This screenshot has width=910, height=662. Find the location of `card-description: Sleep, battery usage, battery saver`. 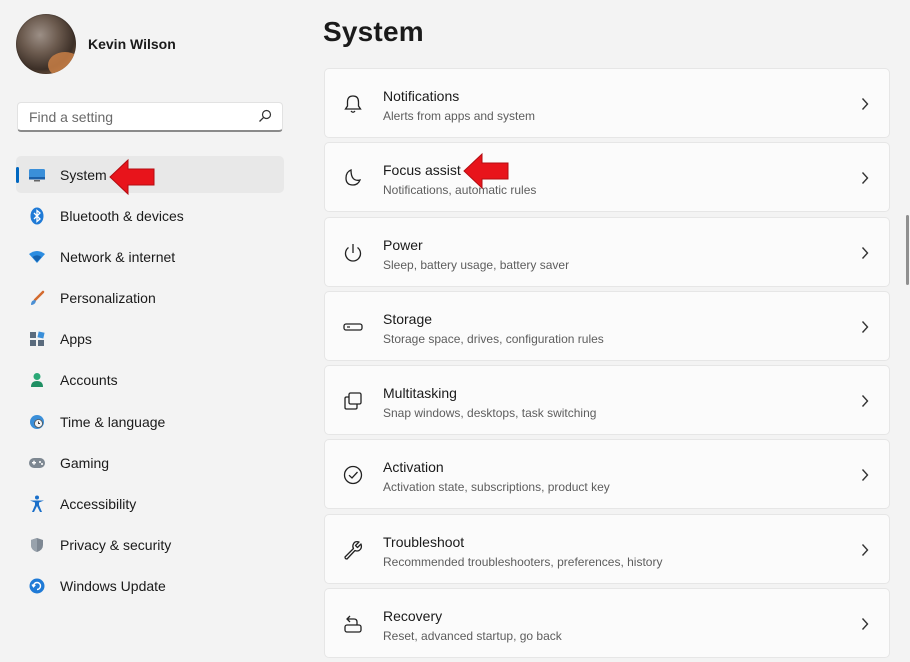

card-description: Sleep, battery usage, battery saver is located at coordinates (476, 264).